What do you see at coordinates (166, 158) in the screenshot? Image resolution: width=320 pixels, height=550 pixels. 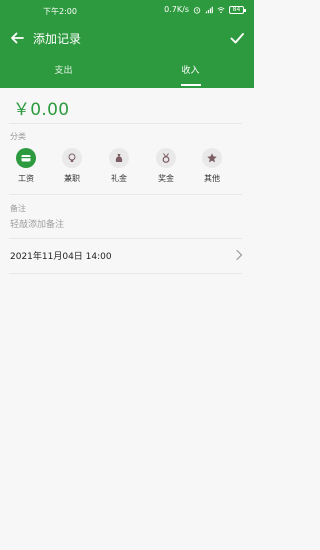 I see `medal-icon` at bounding box center [166, 158].